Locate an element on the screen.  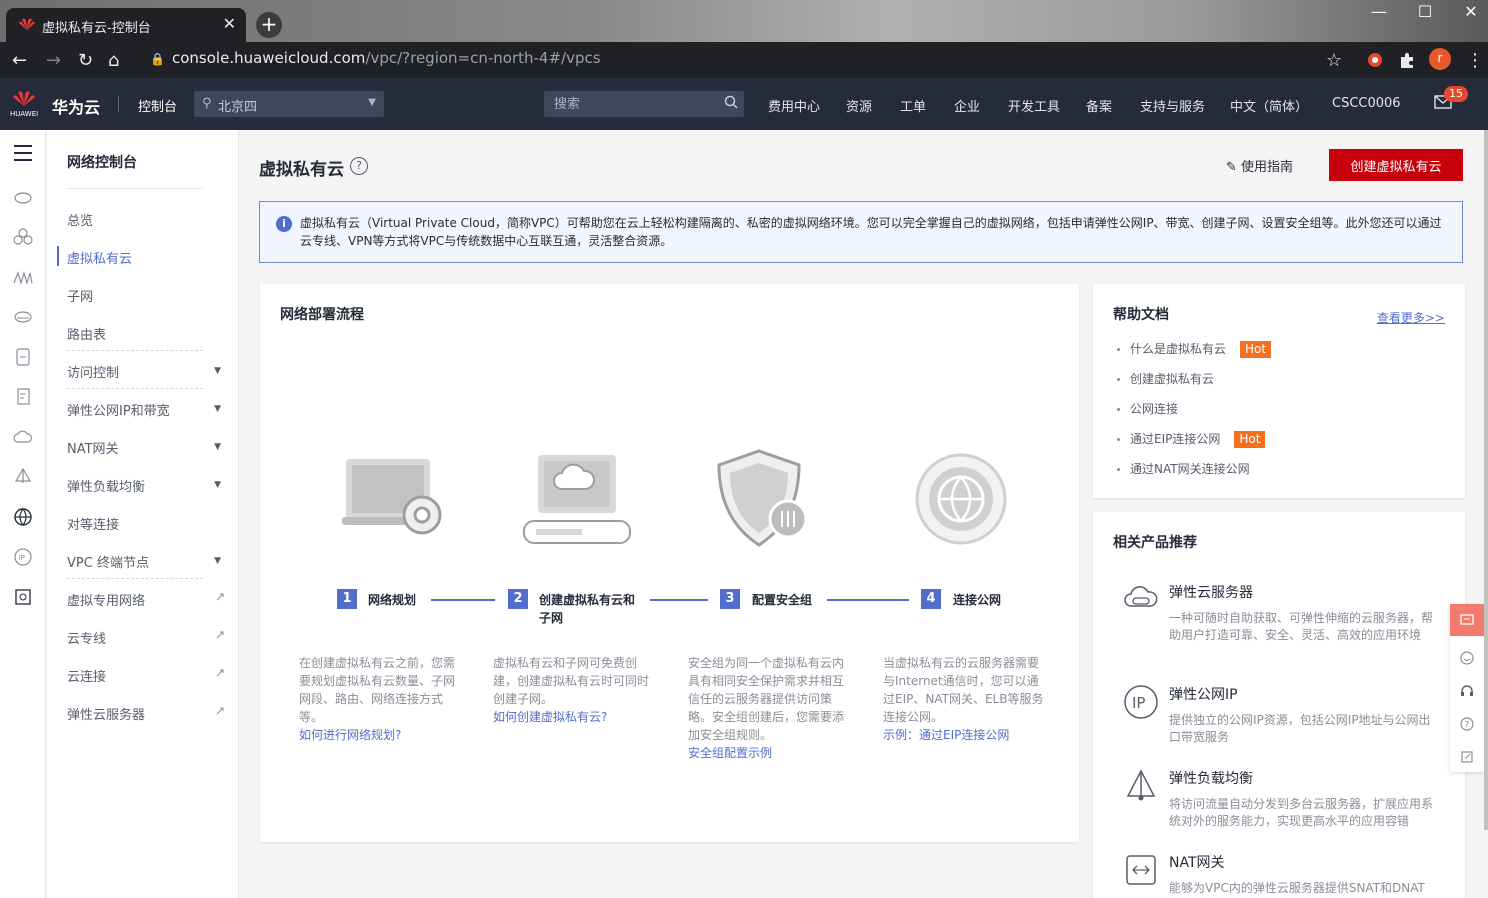
sidebar-item-label: 弹性负载均衡 is located at coordinates (106, 487).